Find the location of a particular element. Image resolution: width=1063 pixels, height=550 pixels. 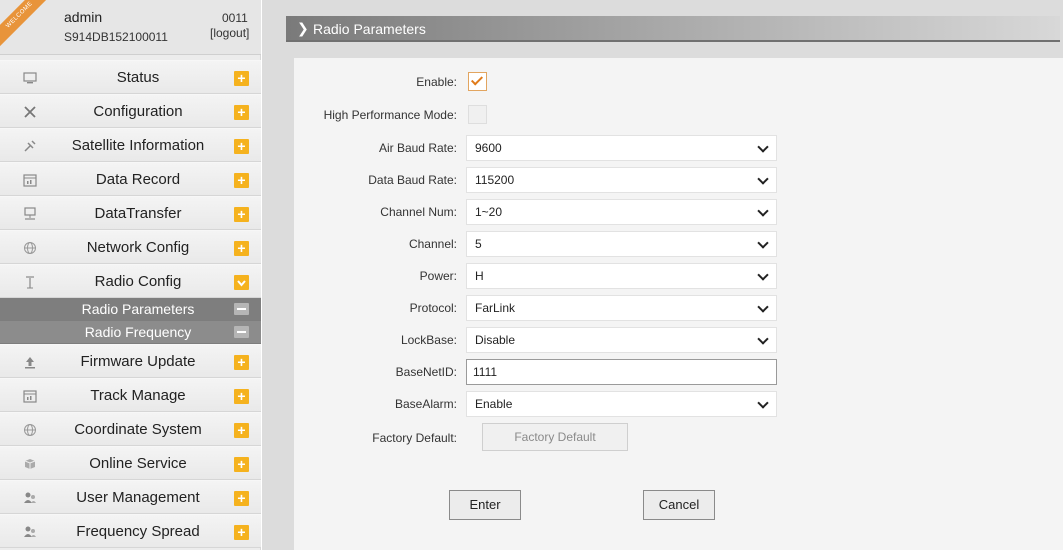

enable-label: Enable: is located at coordinates (436, 82).